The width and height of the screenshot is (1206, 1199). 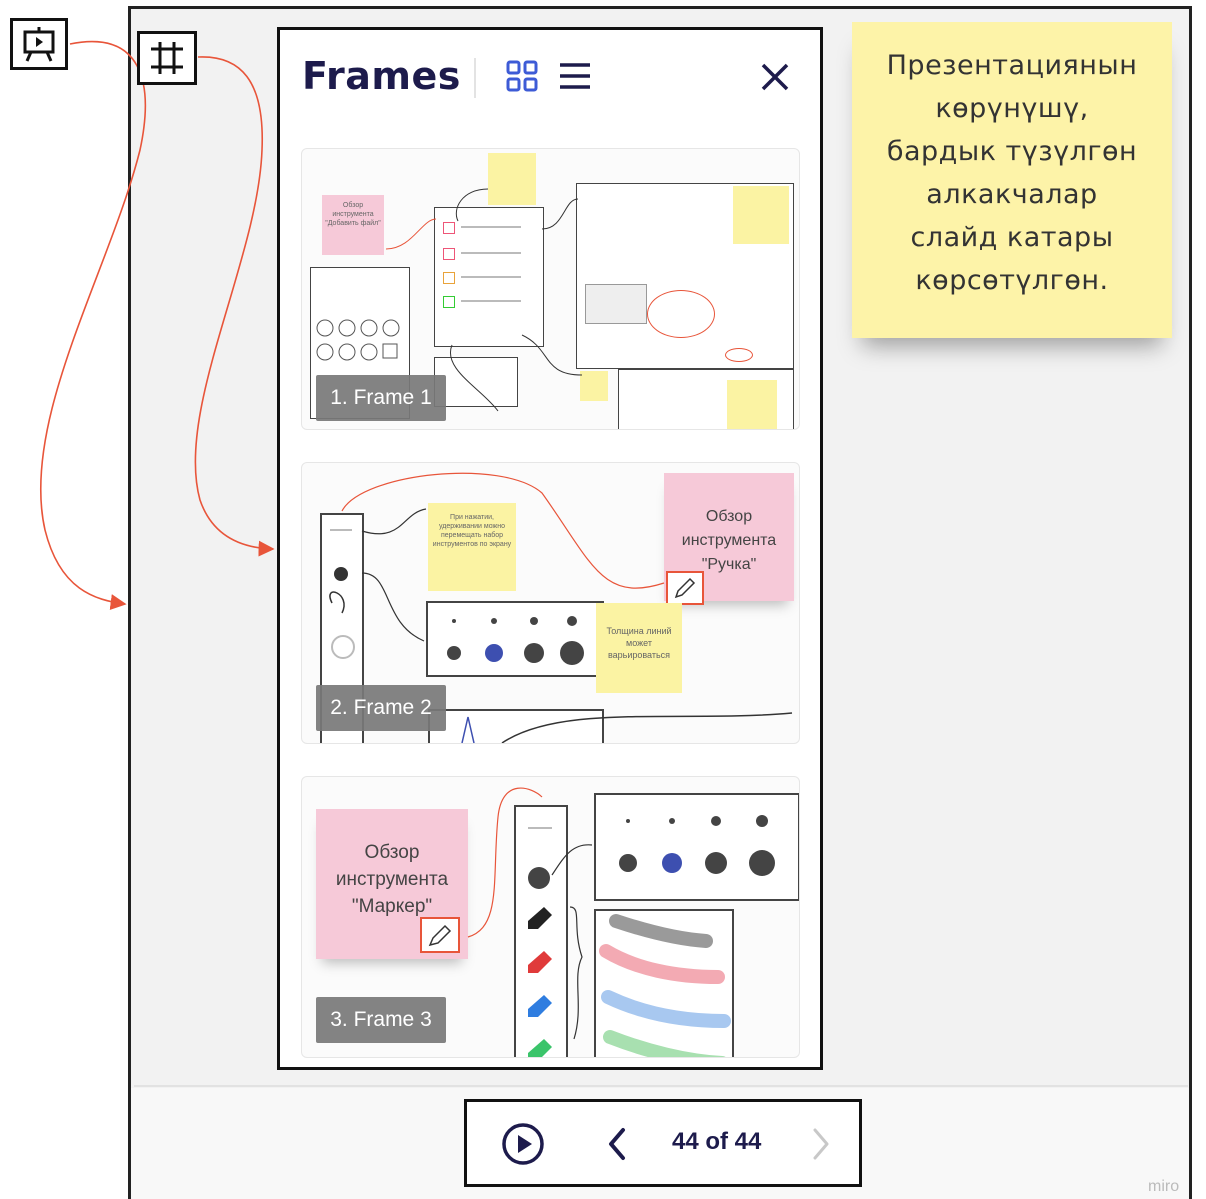 What do you see at coordinates (522, 76) in the screenshot?
I see `grid-view-icon` at bounding box center [522, 76].